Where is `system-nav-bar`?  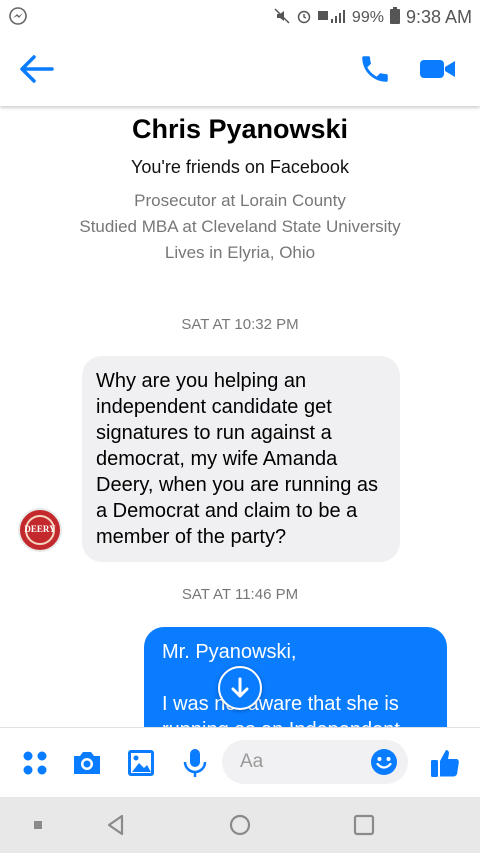 system-nav-bar is located at coordinates (240, 825).